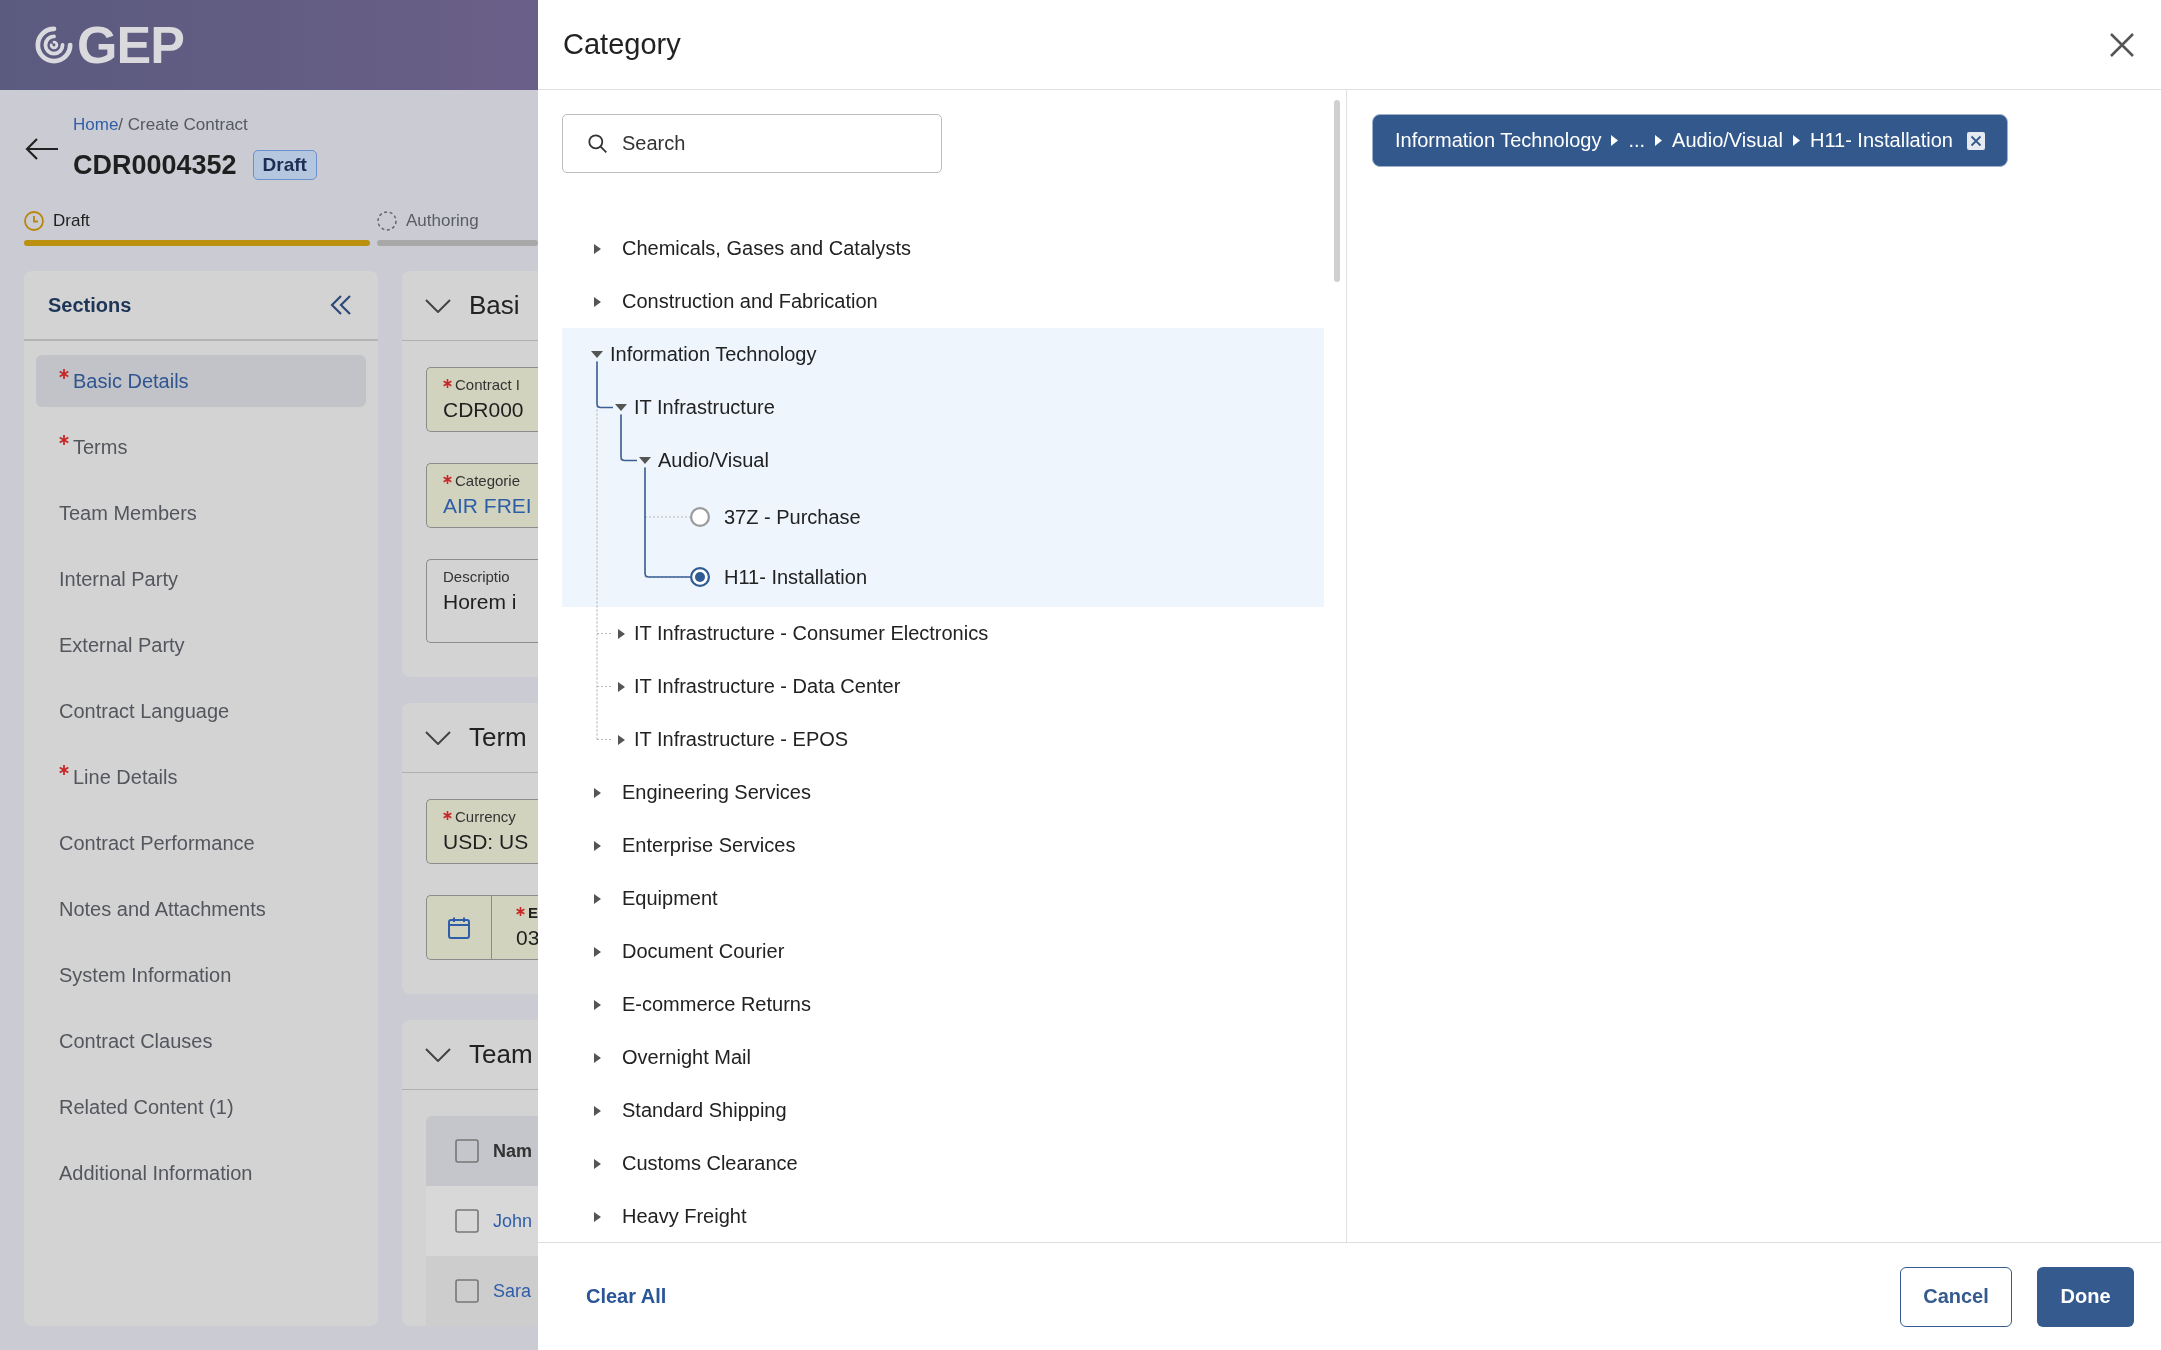 The height and width of the screenshot is (1350, 2161). I want to click on tree-connector-lines, so click(629, 437).